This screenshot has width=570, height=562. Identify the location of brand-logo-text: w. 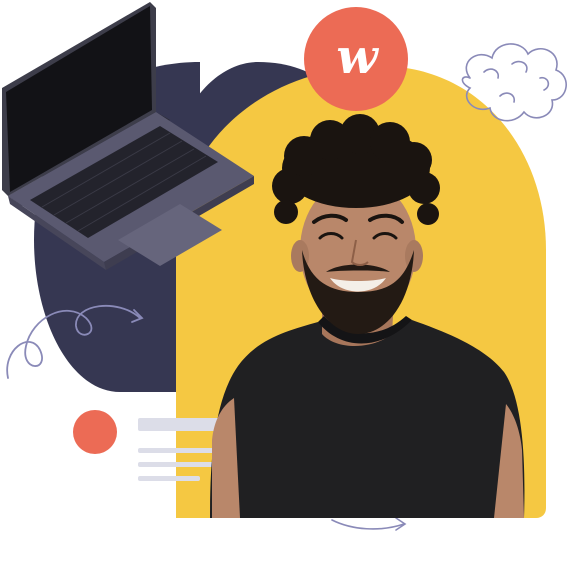
(356, 57).